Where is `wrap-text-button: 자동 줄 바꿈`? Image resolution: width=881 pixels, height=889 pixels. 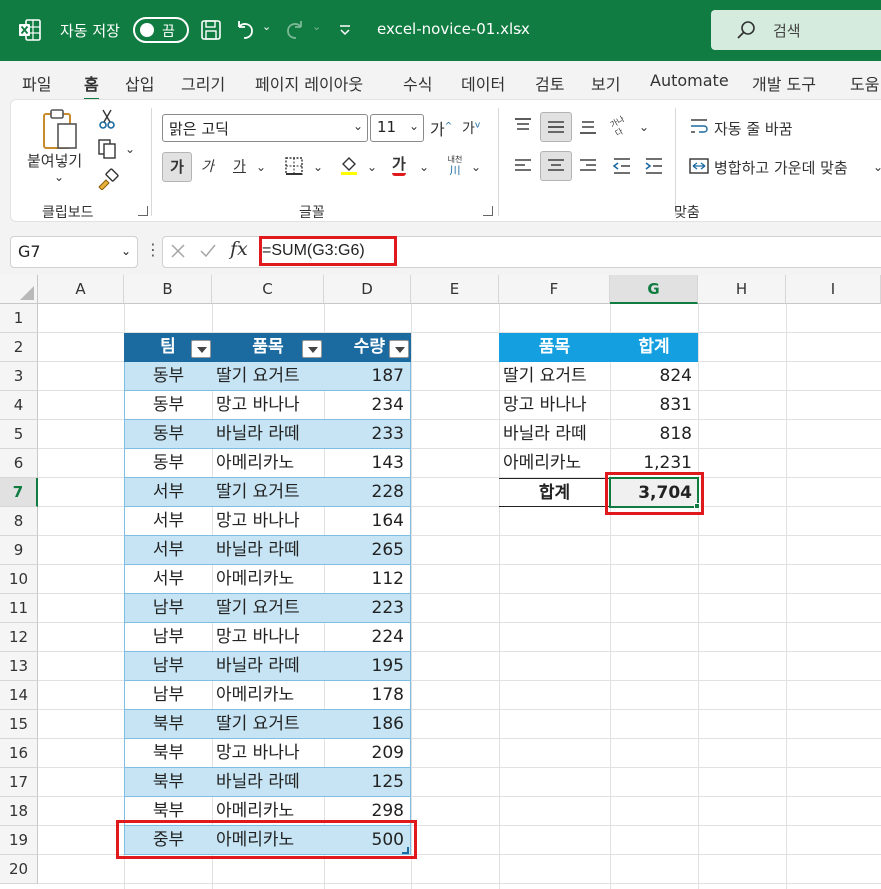
wrap-text-button: 자동 줄 바꿈 is located at coordinates (753, 128).